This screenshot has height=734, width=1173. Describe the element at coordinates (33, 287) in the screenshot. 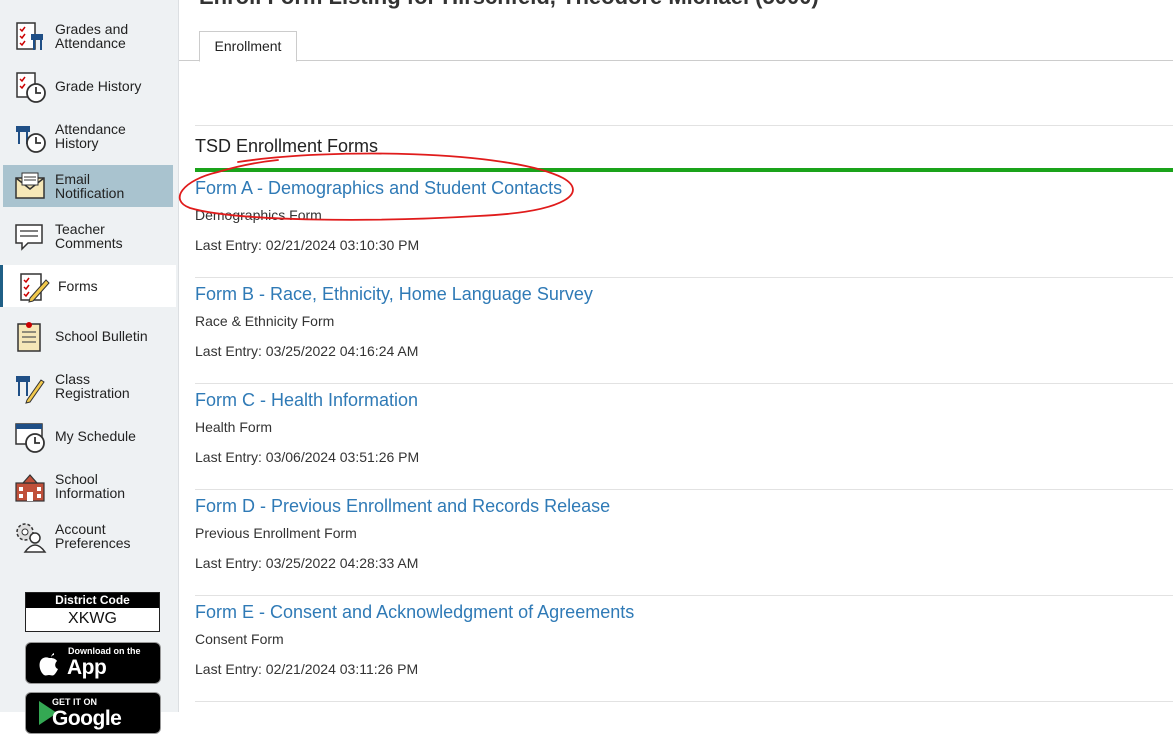

I see `forms-icon` at that location.